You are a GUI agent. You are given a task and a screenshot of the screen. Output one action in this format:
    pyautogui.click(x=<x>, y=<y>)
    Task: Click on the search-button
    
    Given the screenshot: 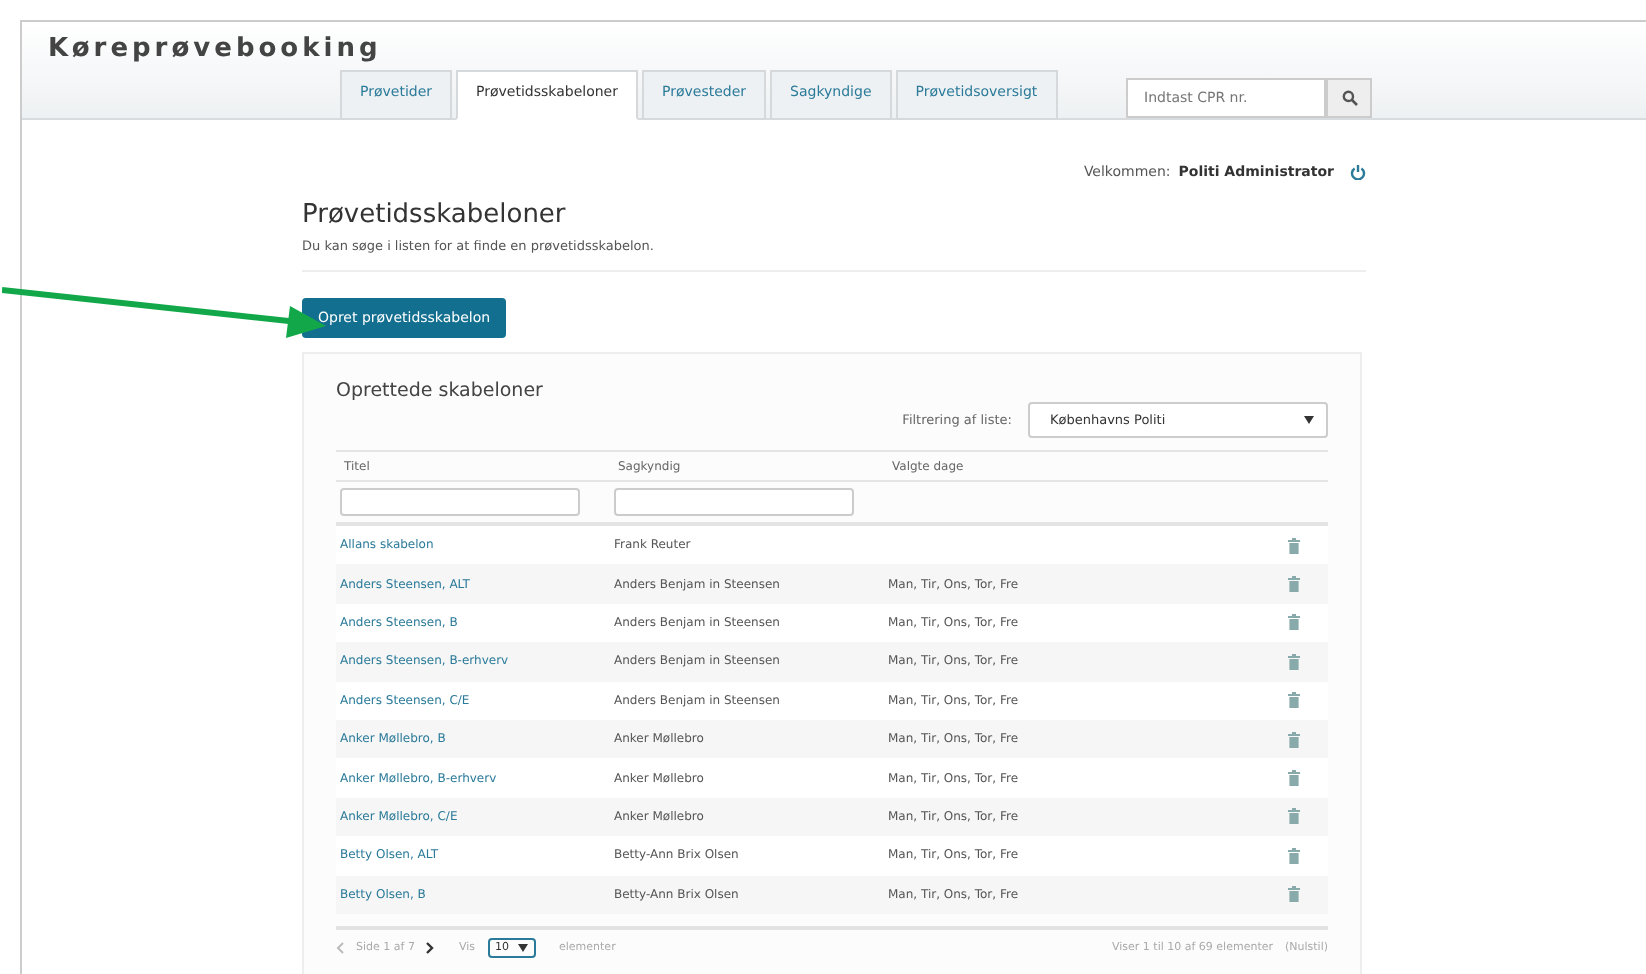 What is the action you would take?
    pyautogui.click(x=1349, y=98)
    